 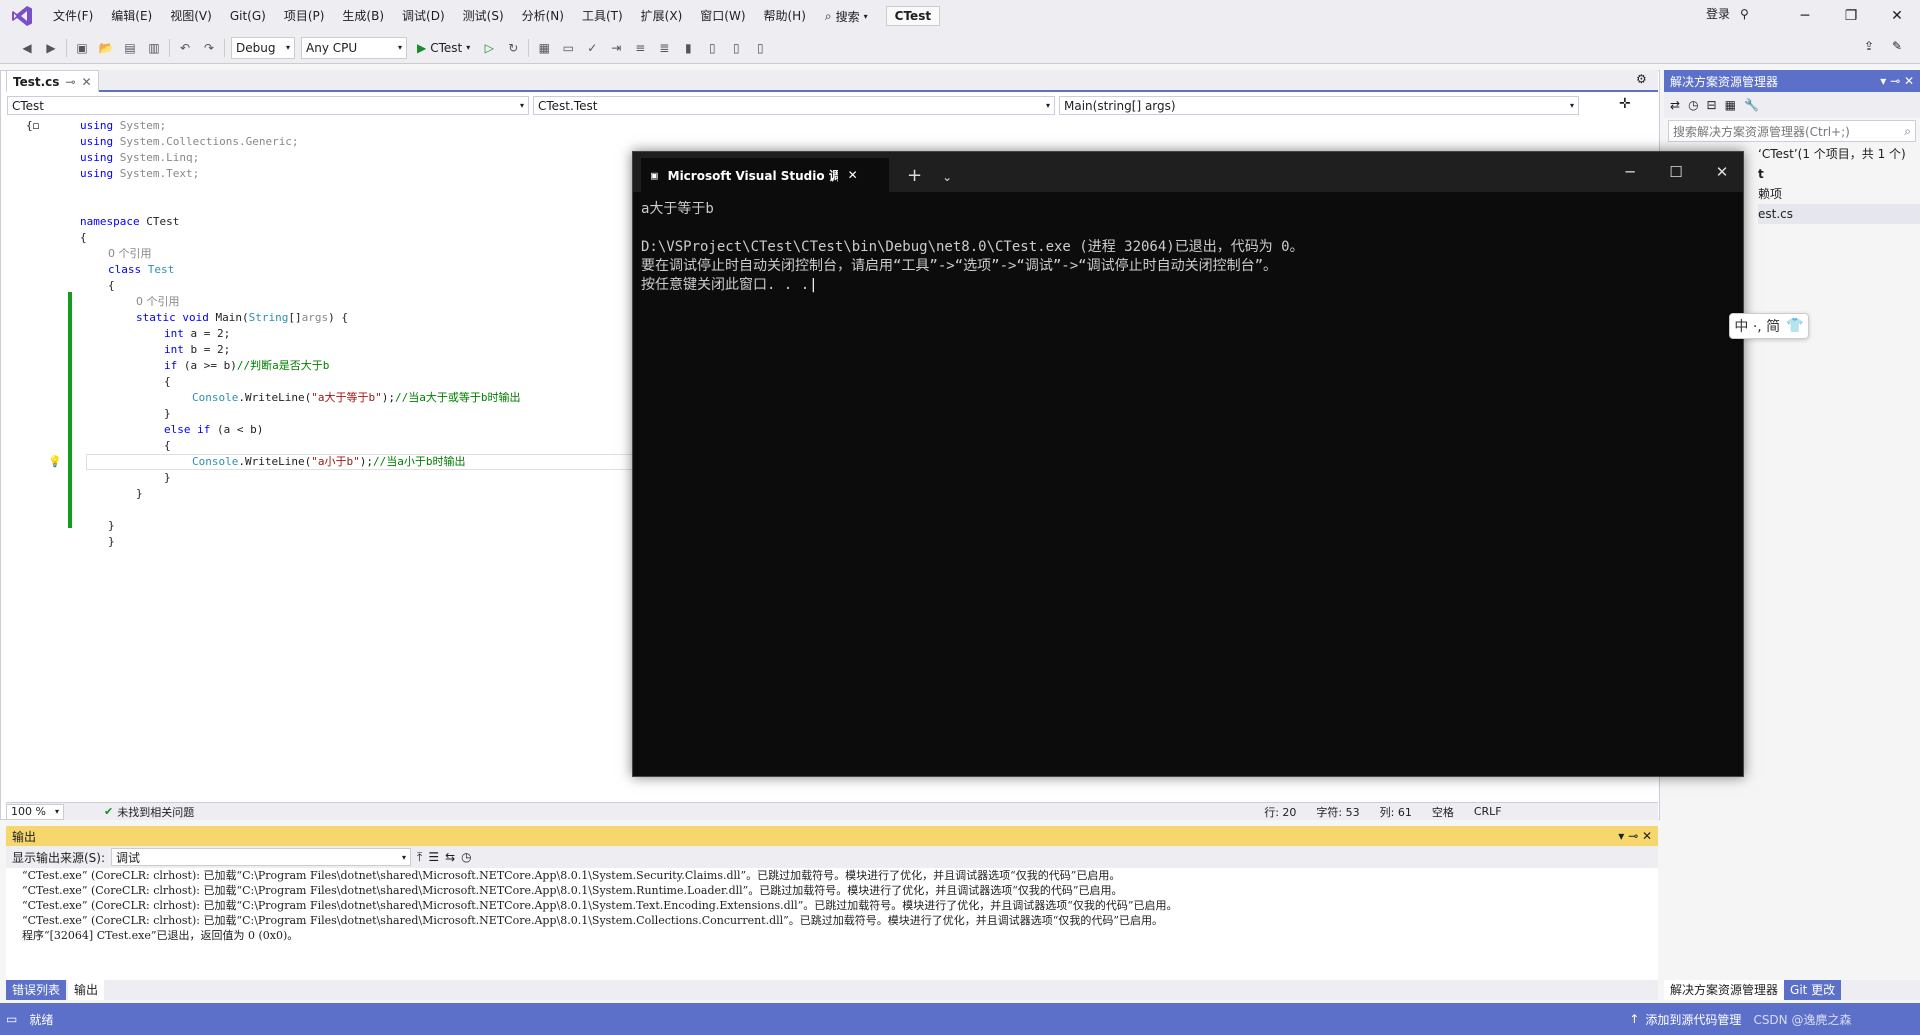 I want to click on restore-button: ❐, so click(x=1851, y=16).